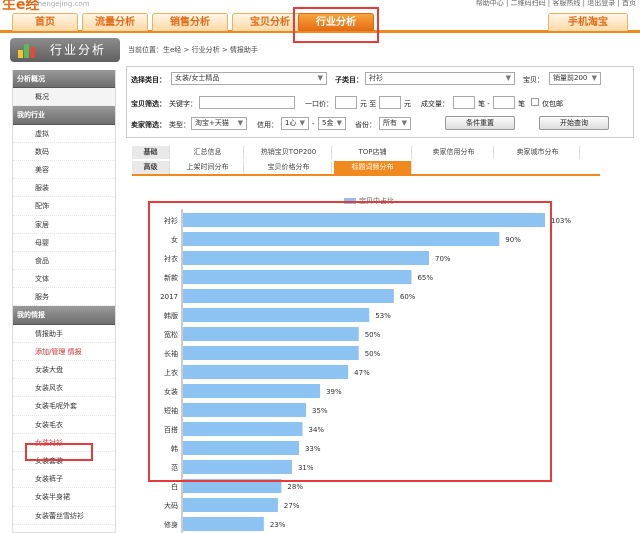 The height and width of the screenshot is (533, 640). I want to click on type-select: 淘宝+天猫 ▼, so click(219, 123).